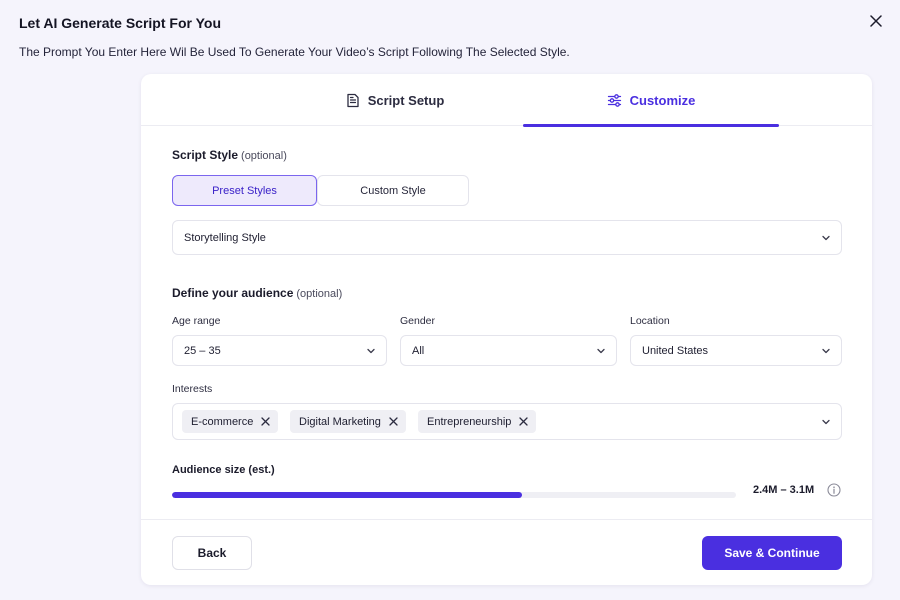  I want to click on script-style-heading: Script Style (optional), so click(229, 155).